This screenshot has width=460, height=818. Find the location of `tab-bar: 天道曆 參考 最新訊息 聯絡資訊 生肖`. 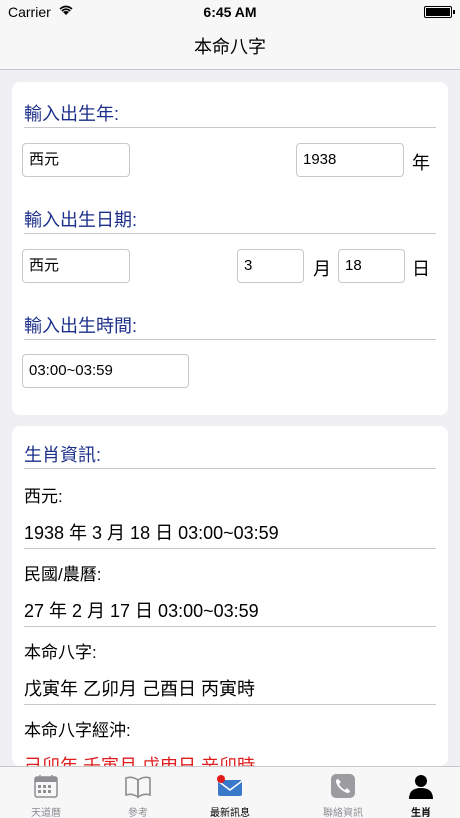

tab-bar: 天道曆 參考 最新訊息 聯絡資訊 生肖 is located at coordinates (230, 792).